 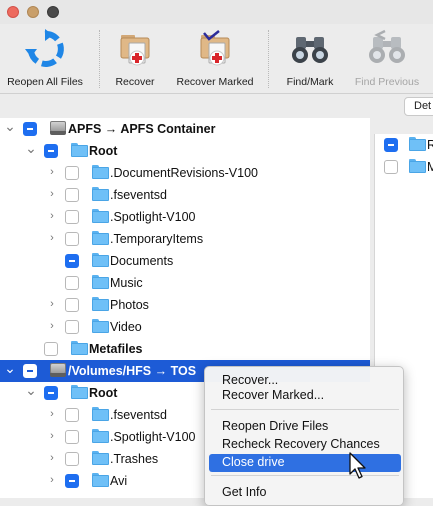 I want to click on tree-row: › .Spotlight-V100, so click(x=185, y=217).